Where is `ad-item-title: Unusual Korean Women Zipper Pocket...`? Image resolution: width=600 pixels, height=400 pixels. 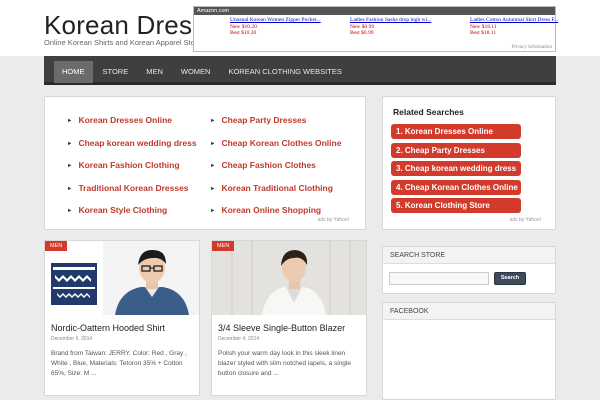 ad-item-title: Unusual Korean Women Zipper Pocket... is located at coordinates (280, 20).